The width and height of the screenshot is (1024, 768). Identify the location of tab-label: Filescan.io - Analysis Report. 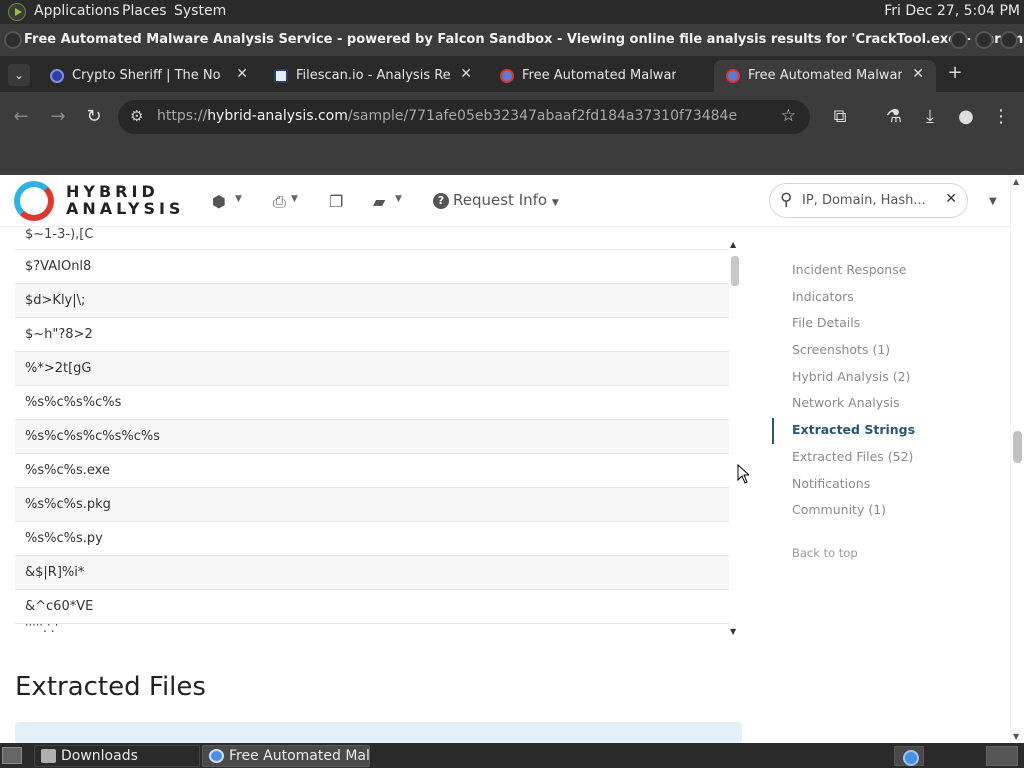
(373, 75).